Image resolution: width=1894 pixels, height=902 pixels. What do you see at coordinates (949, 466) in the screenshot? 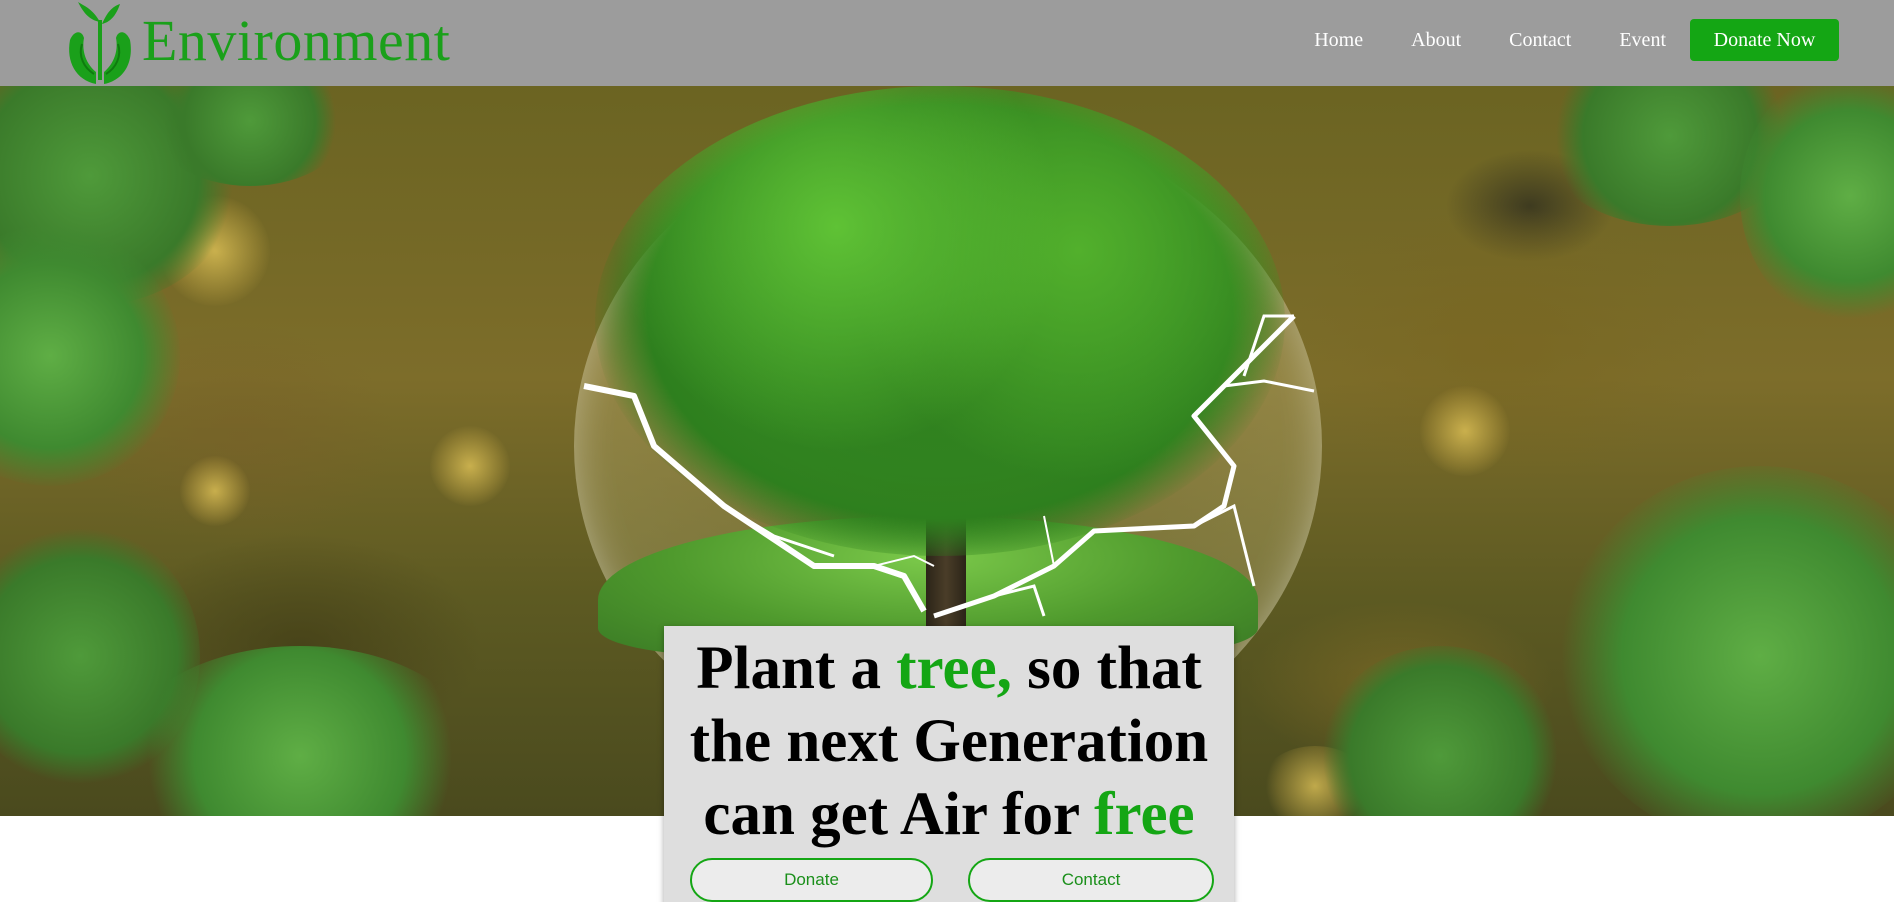
I see `glass-crack` at bounding box center [949, 466].